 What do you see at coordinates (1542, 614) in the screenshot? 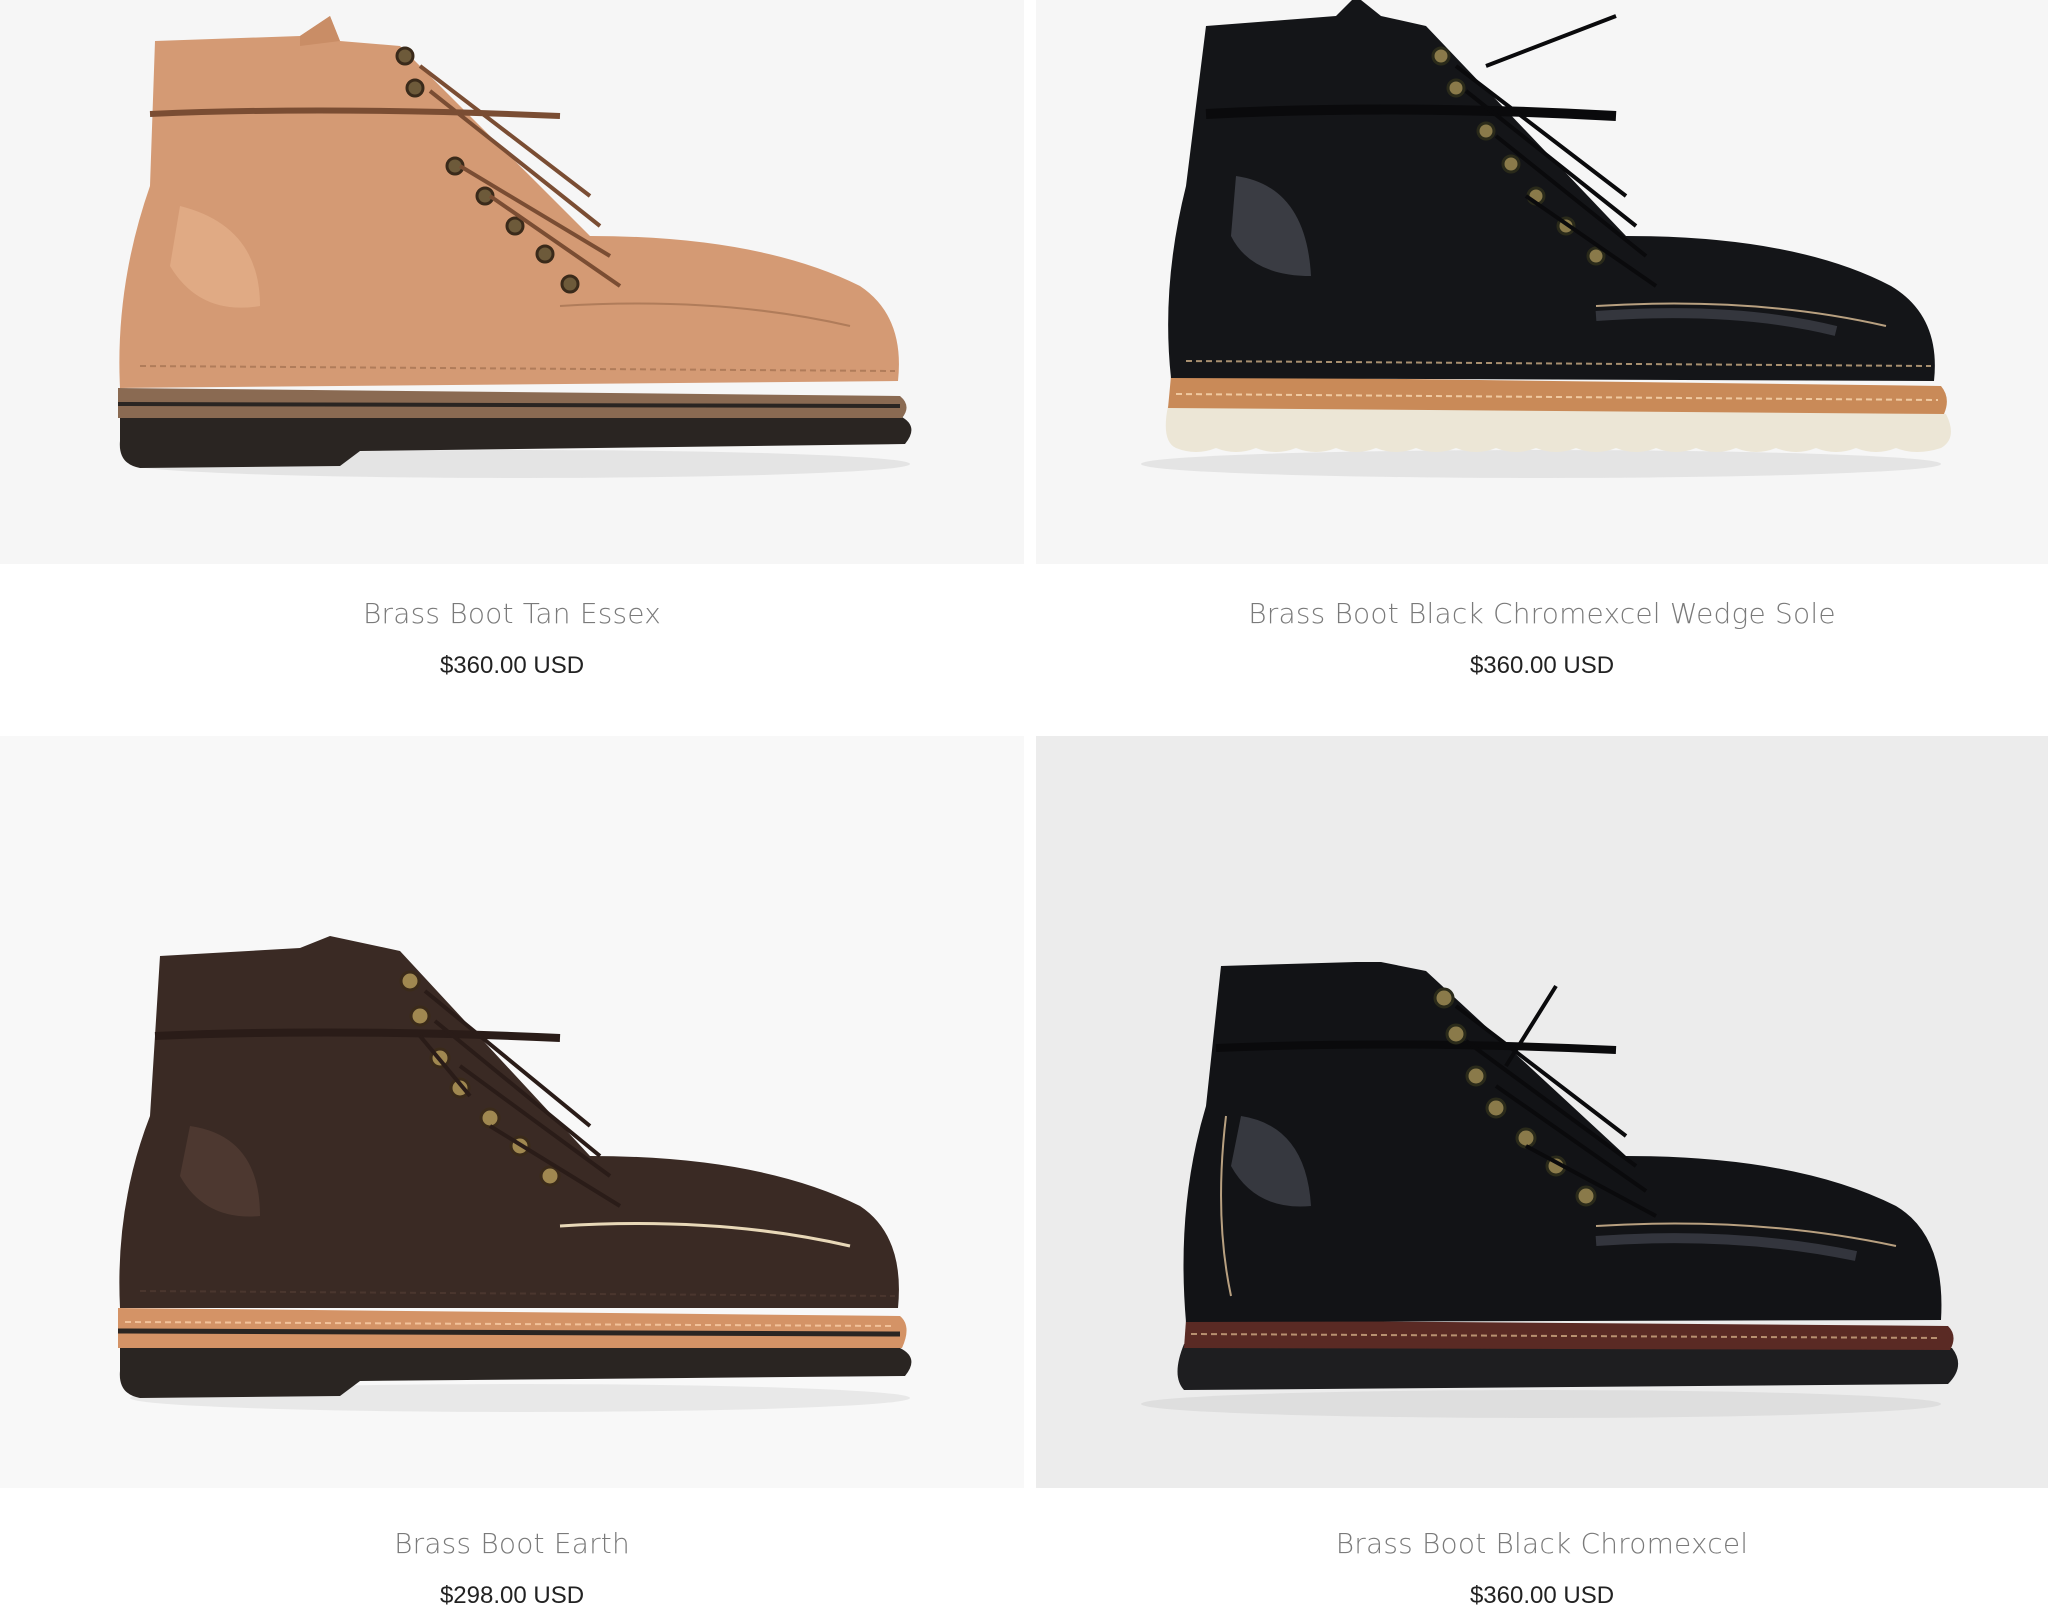
I see `product-title: Brass Boot Black Chromexcel Wedge Sole` at bounding box center [1542, 614].